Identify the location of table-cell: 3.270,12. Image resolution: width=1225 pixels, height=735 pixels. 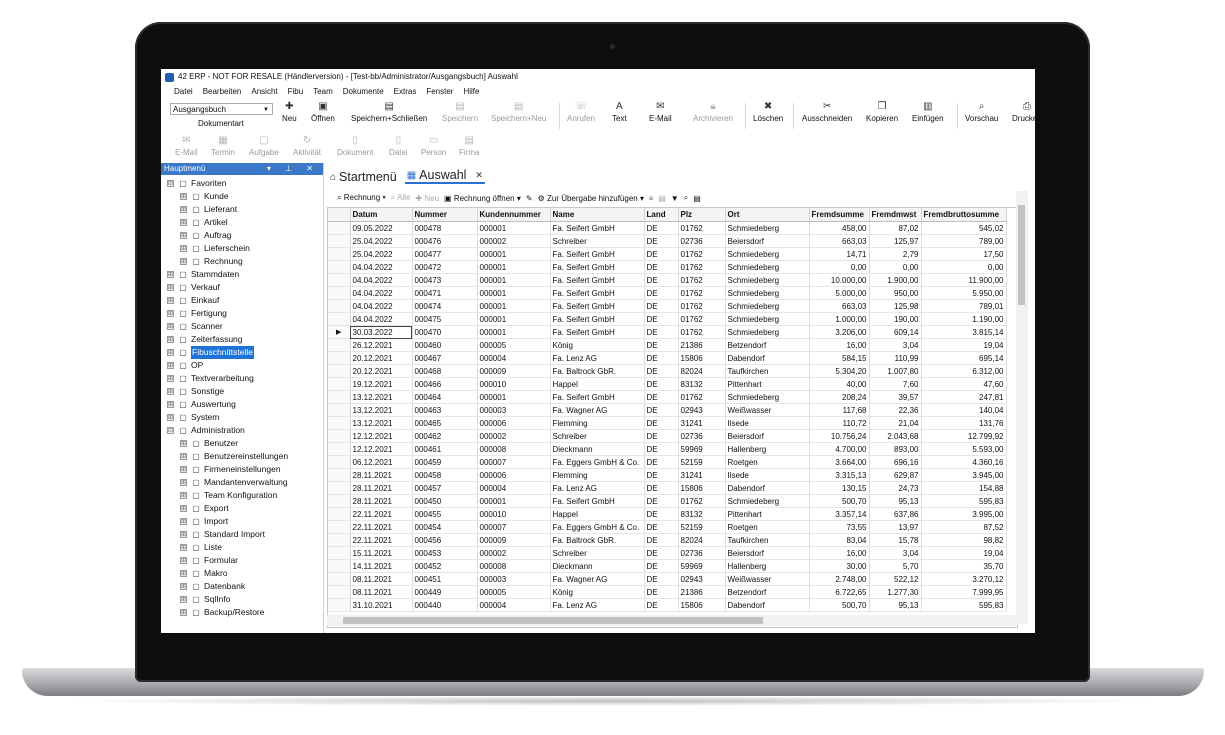
(964, 579).